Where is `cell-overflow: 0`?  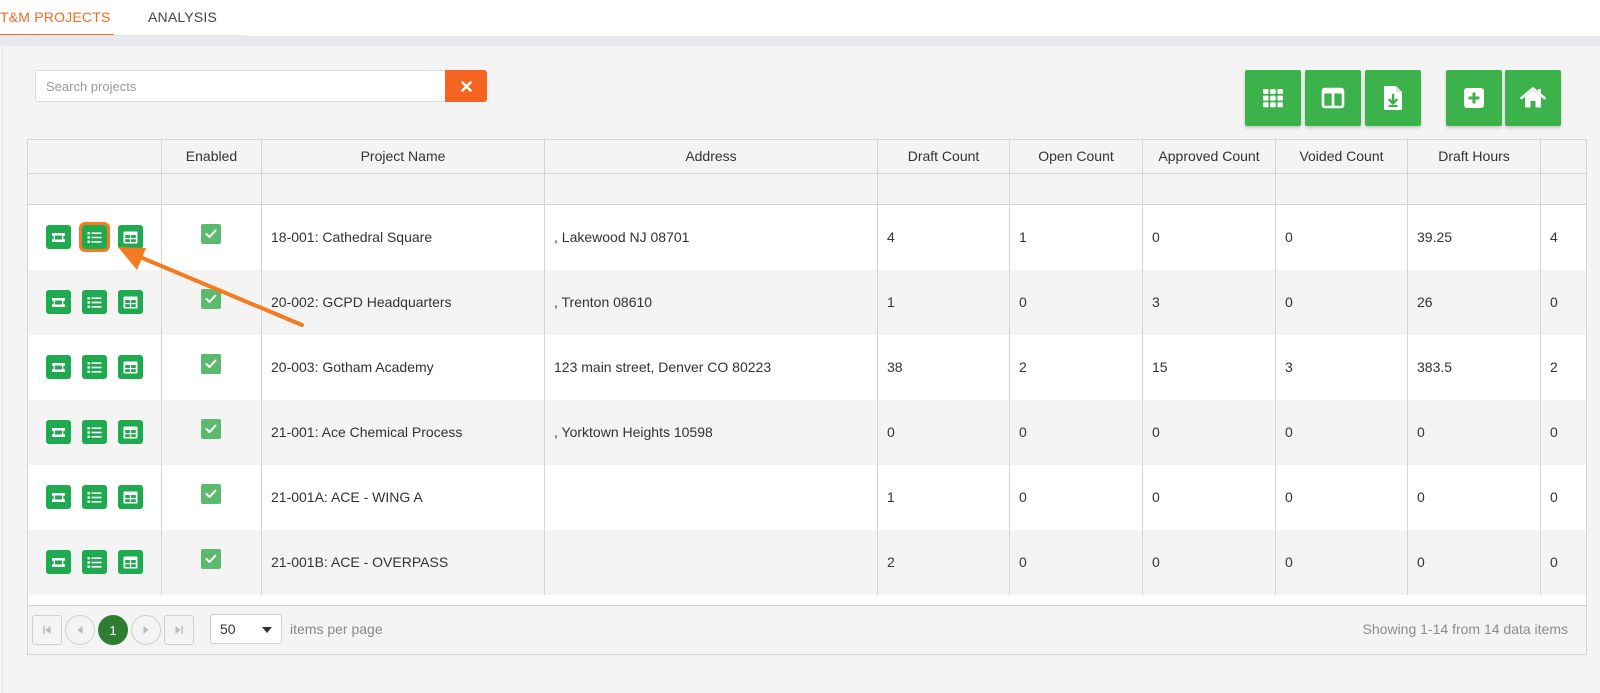
cell-overflow: 0 is located at coordinates (1554, 562).